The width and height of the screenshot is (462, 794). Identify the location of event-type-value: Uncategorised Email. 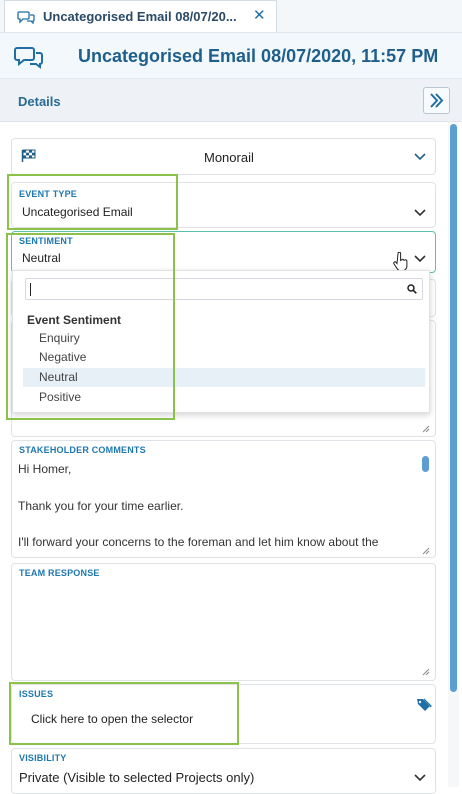
(77, 212).